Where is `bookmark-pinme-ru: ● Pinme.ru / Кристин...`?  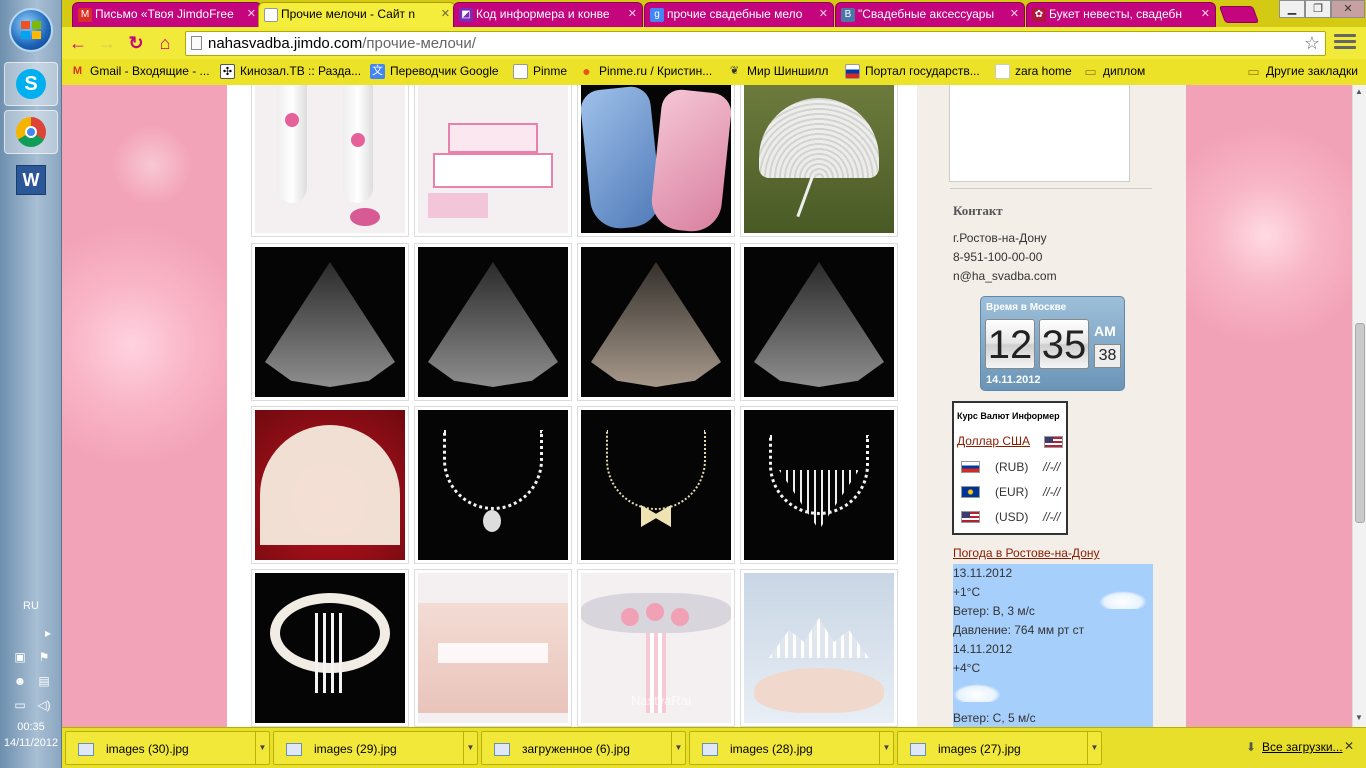 bookmark-pinme-ru: ● Pinme.ru / Кристин... is located at coordinates (645, 72).